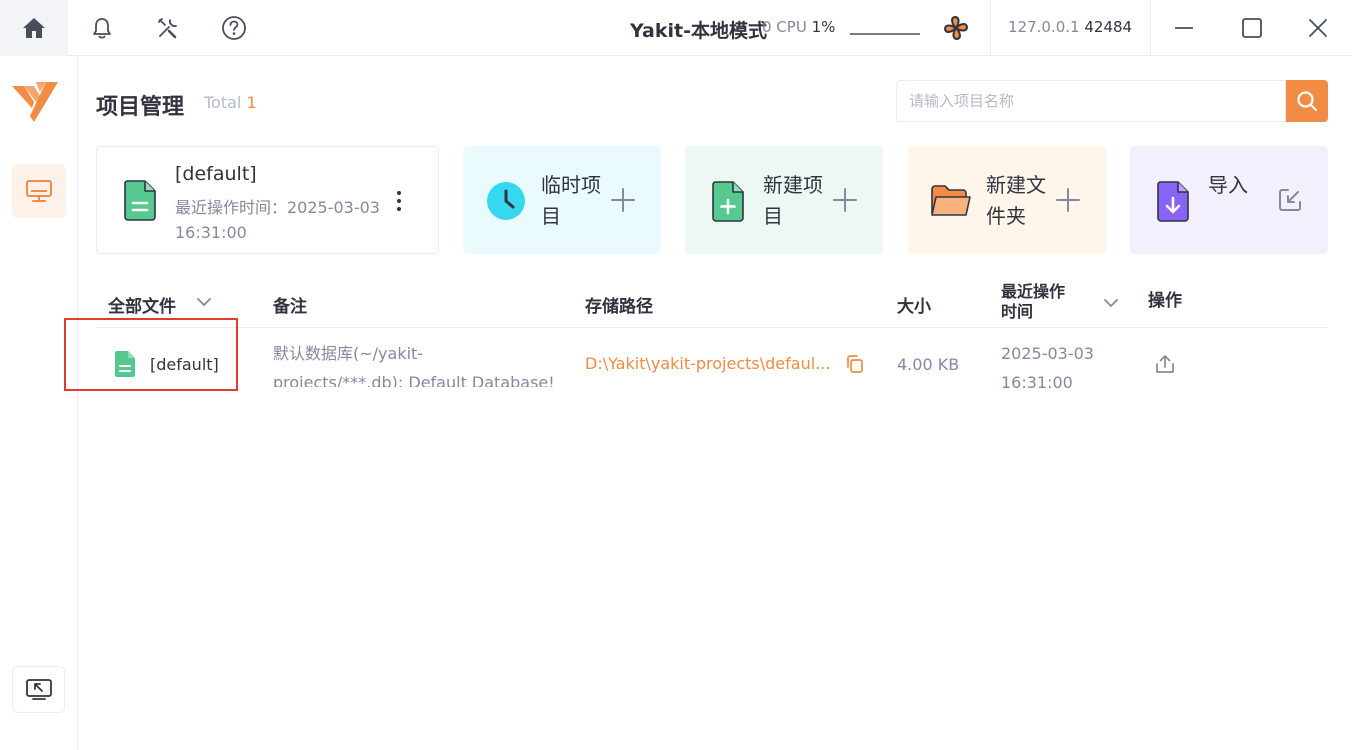 This screenshot has height=750, width=1352. What do you see at coordinates (914, 307) in the screenshot?
I see `column-size: 大小` at bounding box center [914, 307].